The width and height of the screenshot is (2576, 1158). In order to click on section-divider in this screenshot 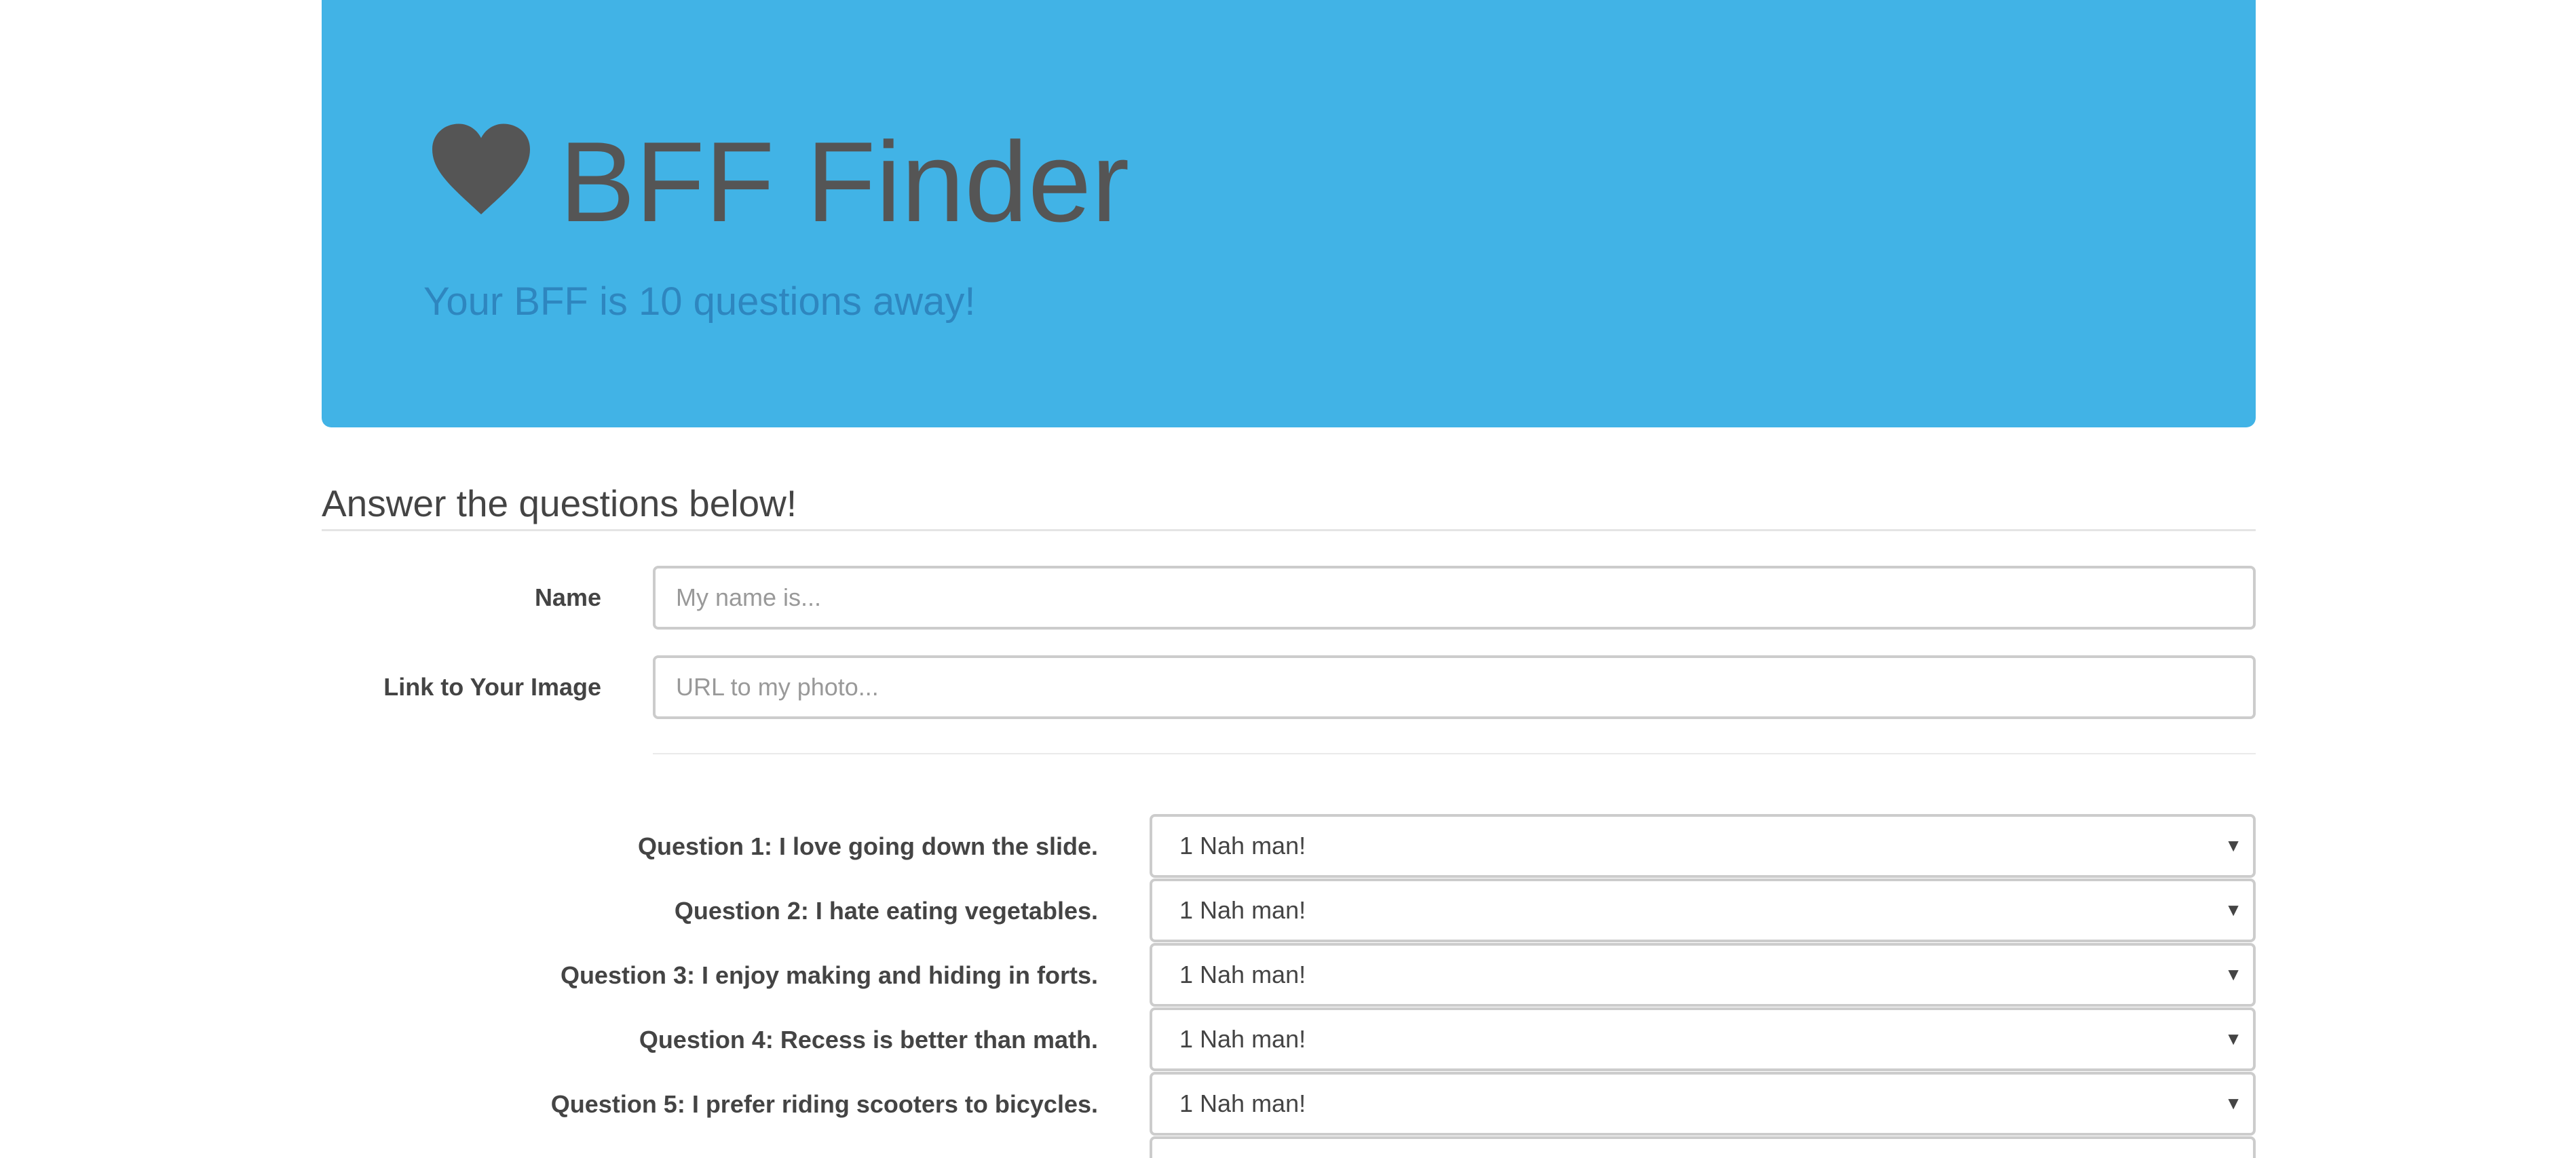, I will do `click(1289, 530)`.